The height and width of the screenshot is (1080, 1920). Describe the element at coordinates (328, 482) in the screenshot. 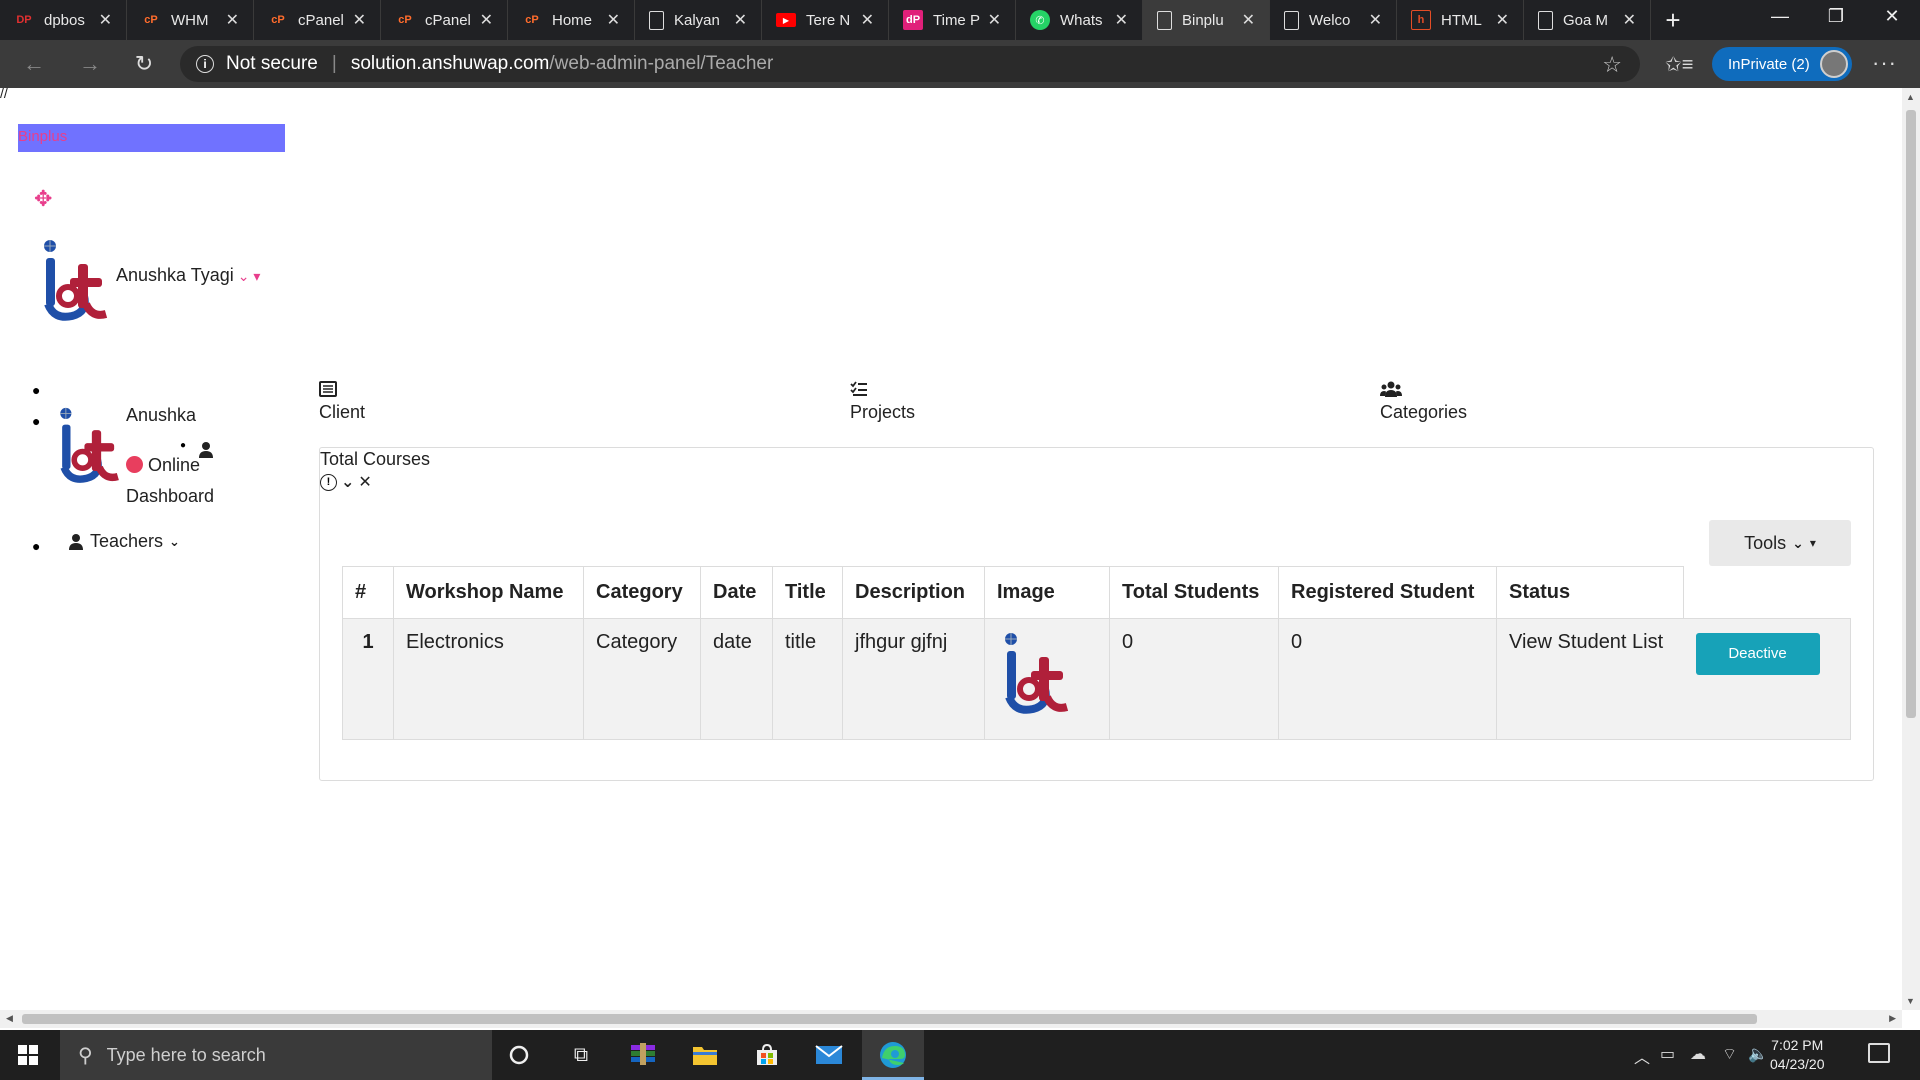

I see `info-icon: !` at that location.